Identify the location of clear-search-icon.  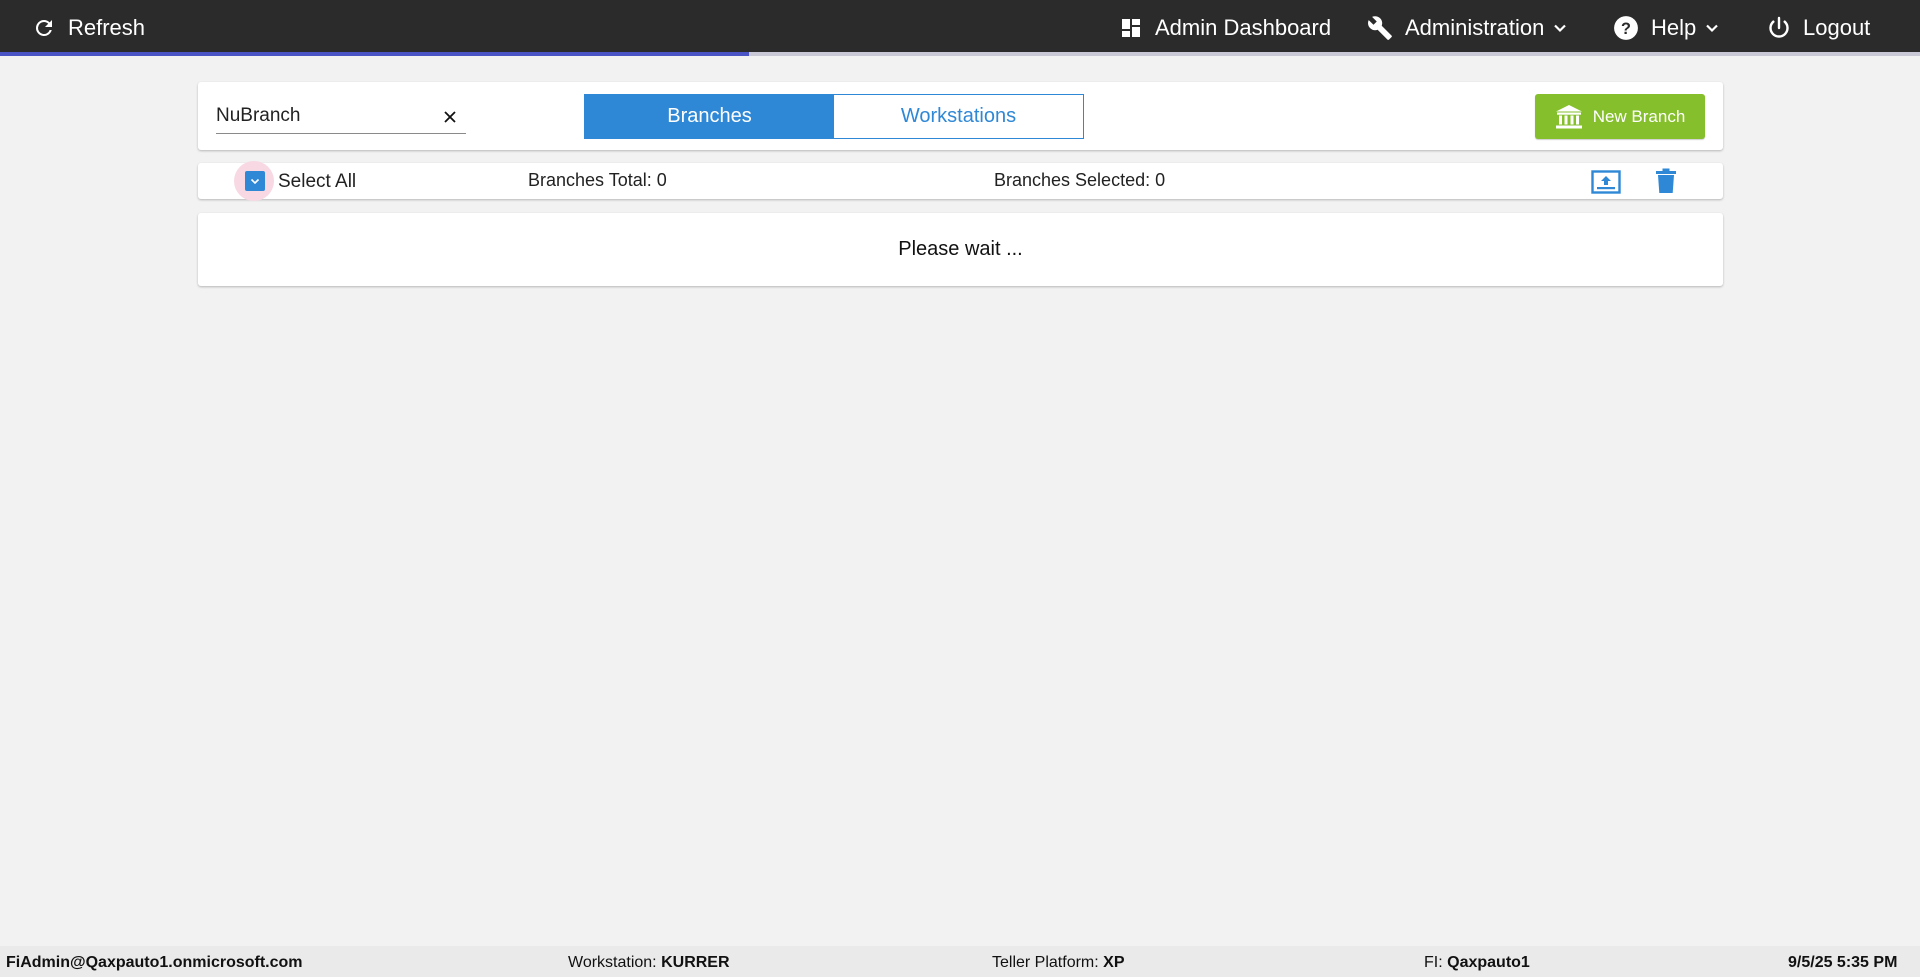
(450, 117).